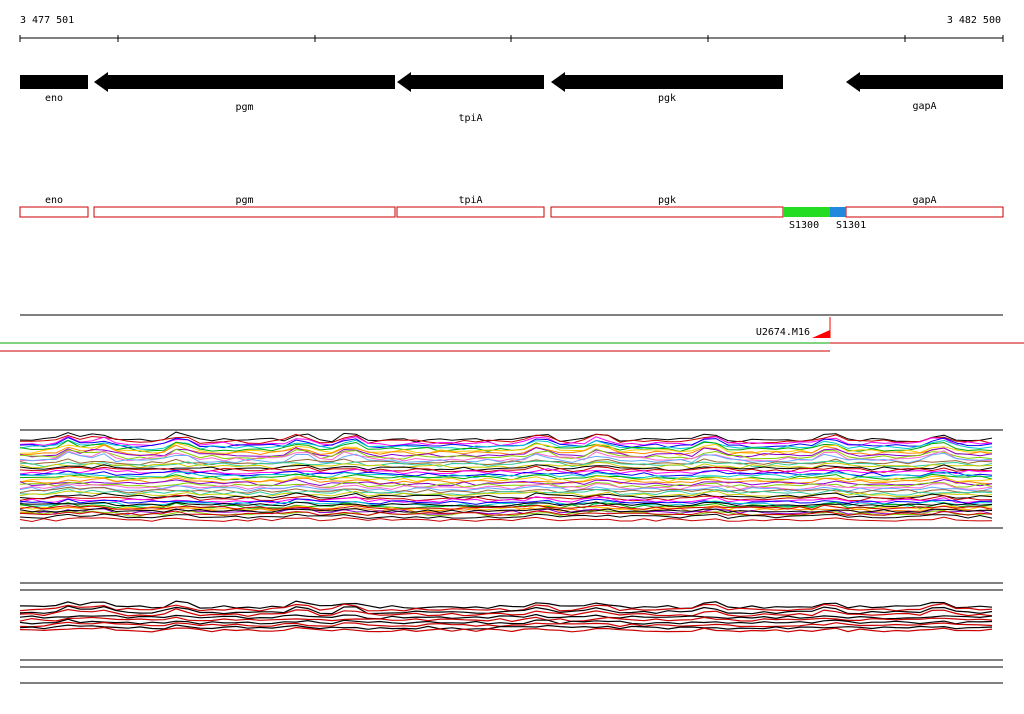  Describe the element at coordinates (804, 225) in the screenshot. I see `feature-label: S1300` at that location.